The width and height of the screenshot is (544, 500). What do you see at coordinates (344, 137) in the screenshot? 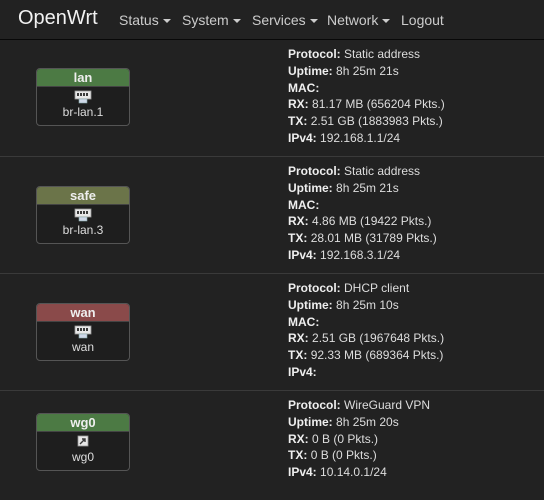
I see `ipv4-line: IPv4: 192.168.1.1/24` at bounding box center [344, 137].